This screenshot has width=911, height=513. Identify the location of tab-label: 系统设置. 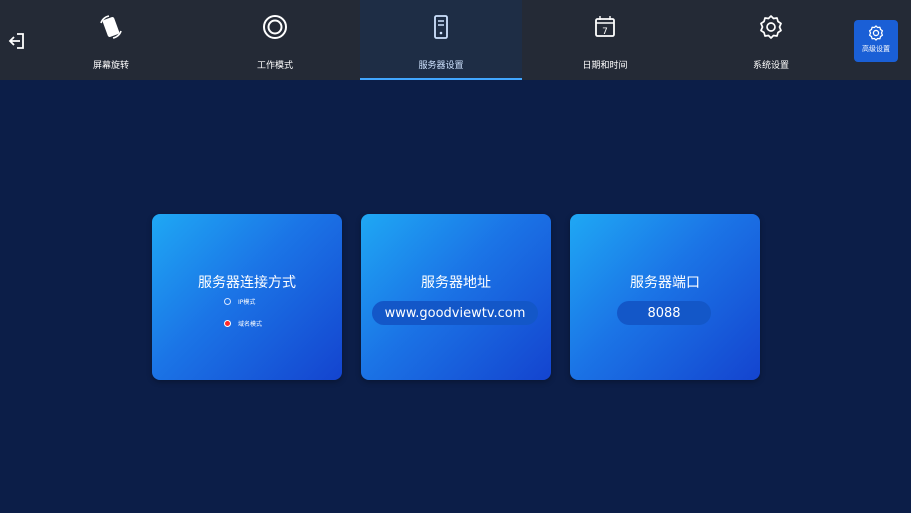
(770, 66).